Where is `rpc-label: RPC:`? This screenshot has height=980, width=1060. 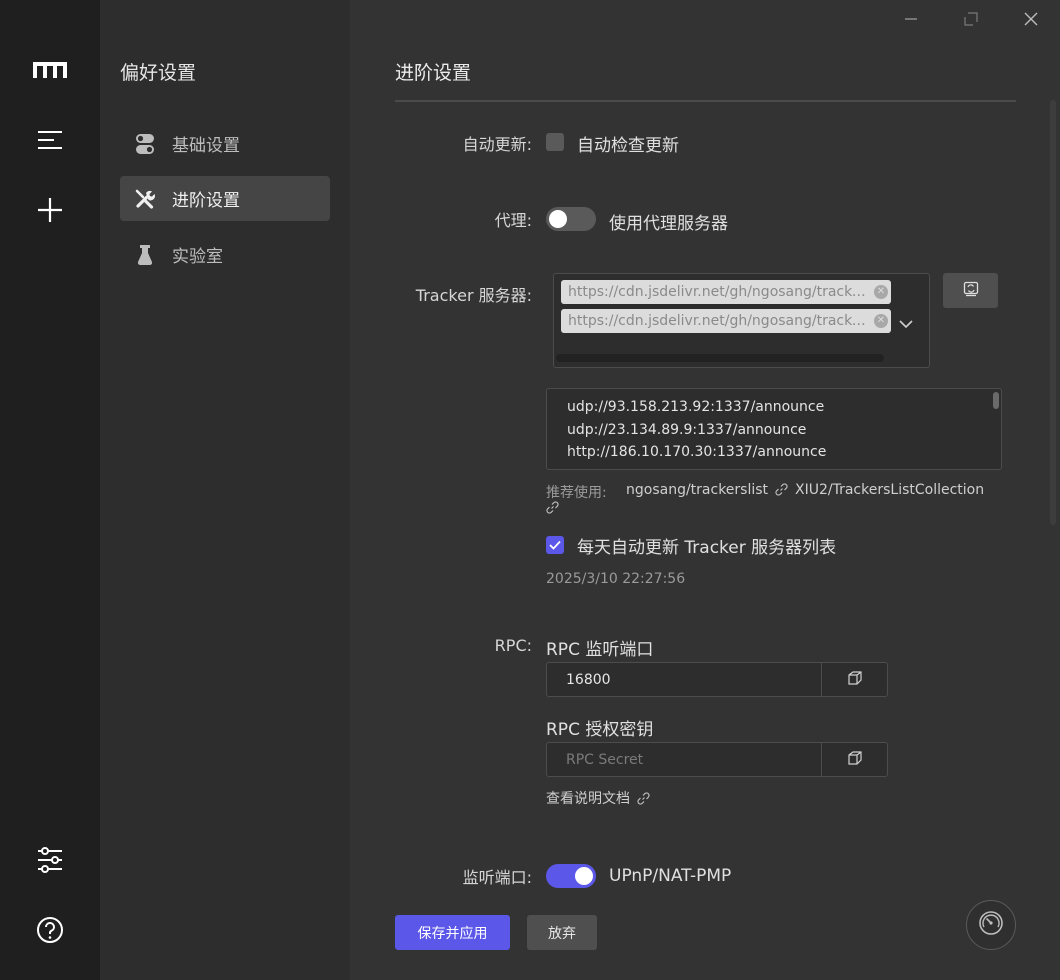 rpc-label: RPC: is located at coordinates (513, 645).